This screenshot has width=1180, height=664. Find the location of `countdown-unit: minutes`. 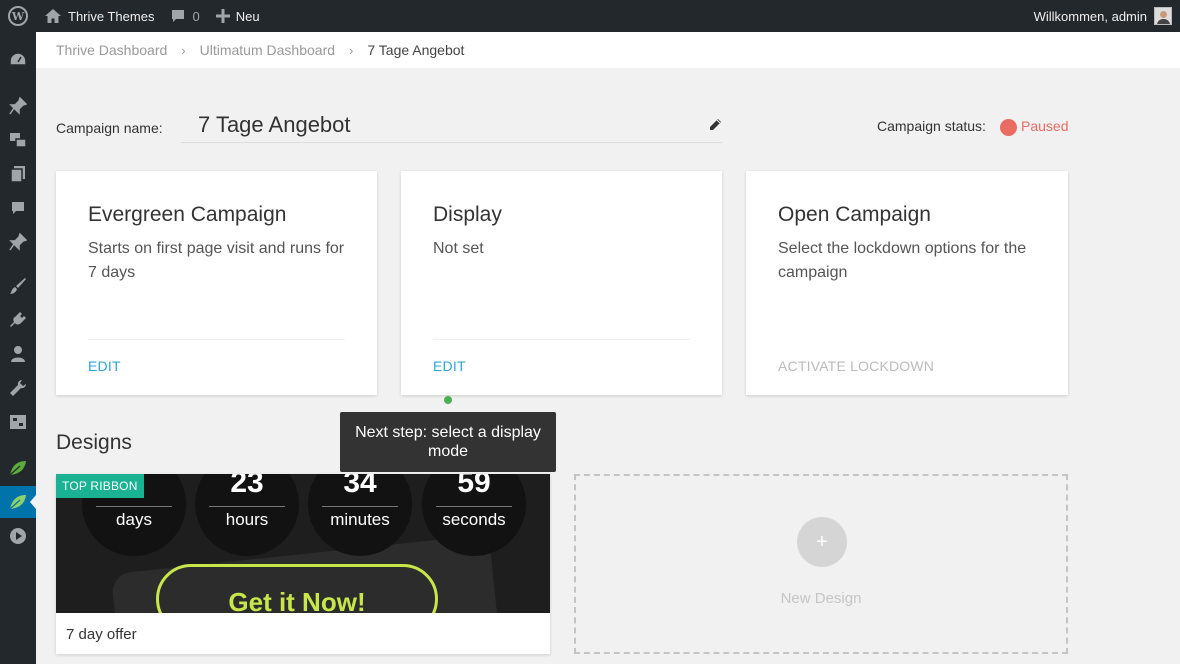

countdown-unit: minutes is located at coordinates (360, 519).